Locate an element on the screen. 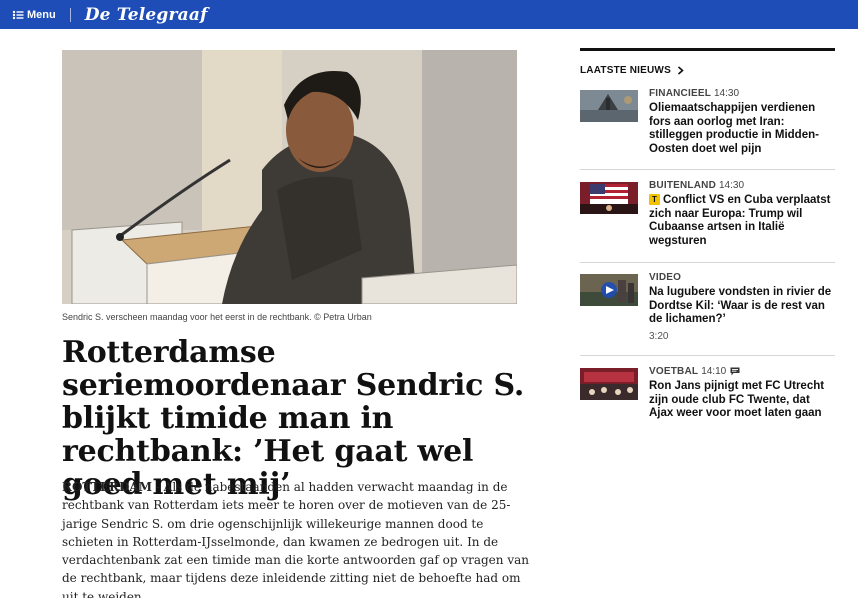  menu-label: Menu is located at coordinates (41, 14).